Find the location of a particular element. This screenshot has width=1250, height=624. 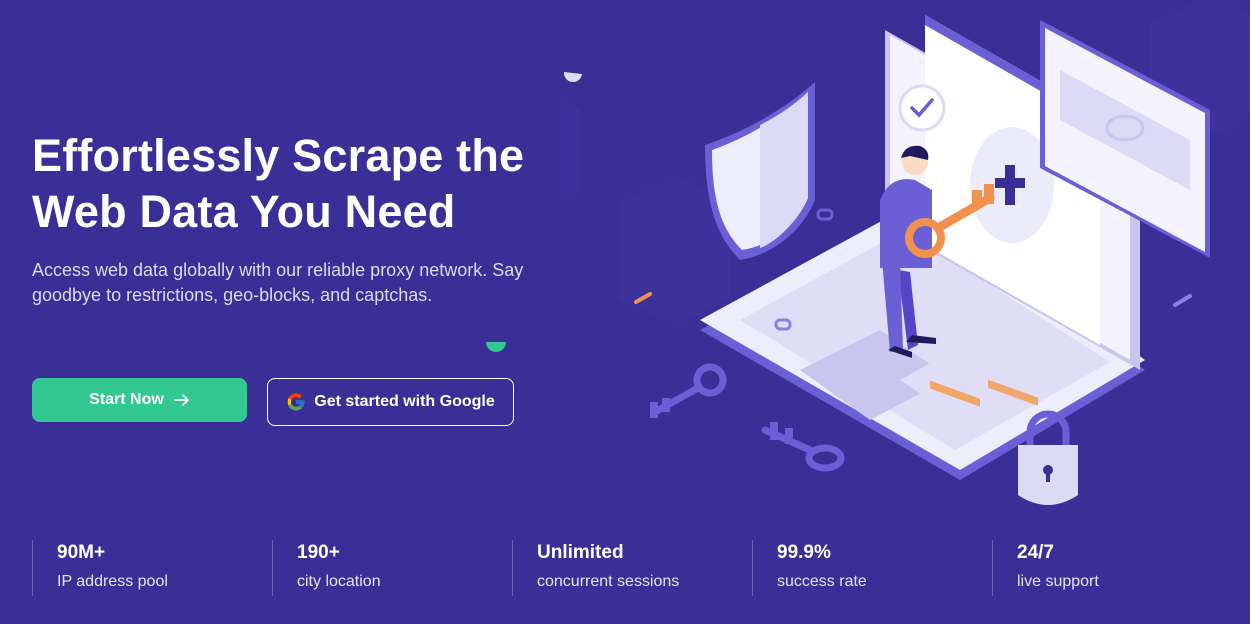

shield-icon is located at coordinates (760, 171).